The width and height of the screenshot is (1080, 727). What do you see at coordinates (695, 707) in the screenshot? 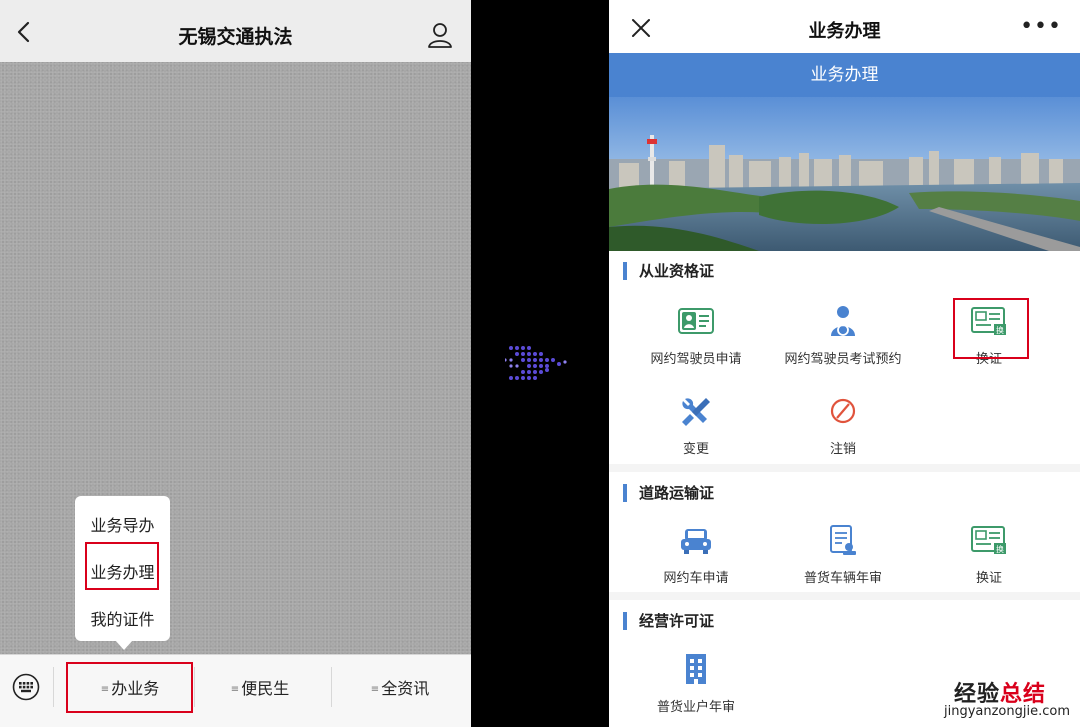
I see `service-label: 普货业户年审` at bounding box center [695, 707].